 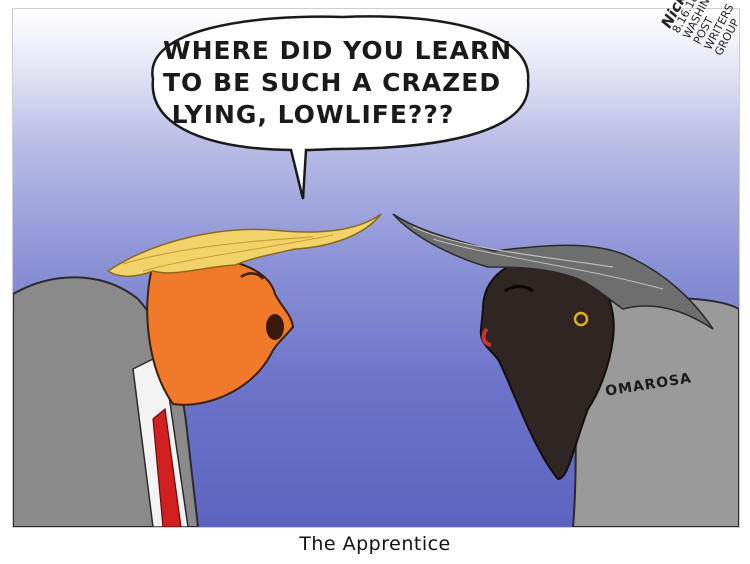 I want to click on speech-line: LYING, LOWLIFE???, so click(x=313, y=114).